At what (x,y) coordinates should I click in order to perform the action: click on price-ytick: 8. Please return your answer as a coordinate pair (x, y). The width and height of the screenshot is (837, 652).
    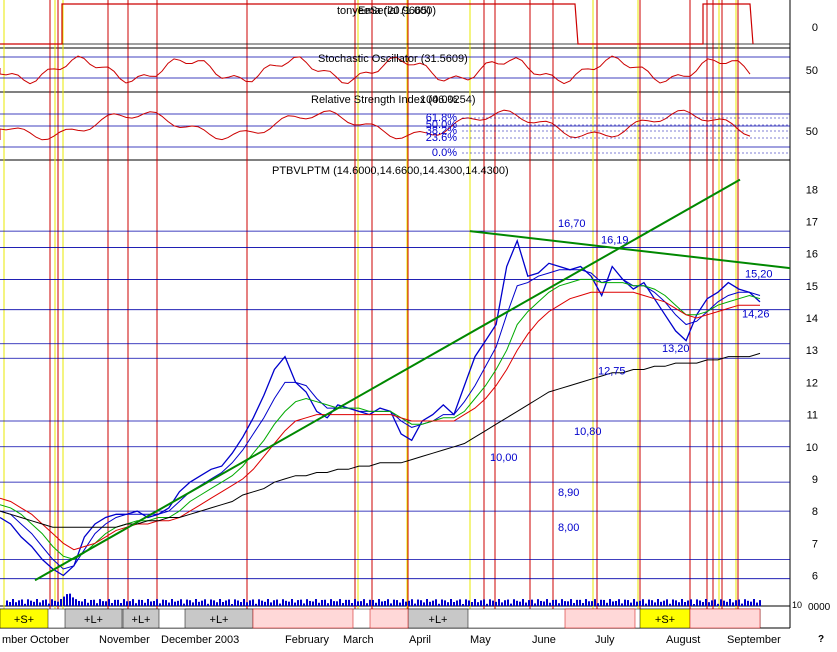
    Looking at the image, I should click on (815, 512).